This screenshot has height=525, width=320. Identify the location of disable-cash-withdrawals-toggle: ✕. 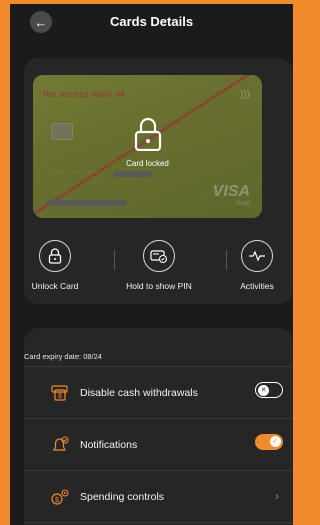
(269, 390).